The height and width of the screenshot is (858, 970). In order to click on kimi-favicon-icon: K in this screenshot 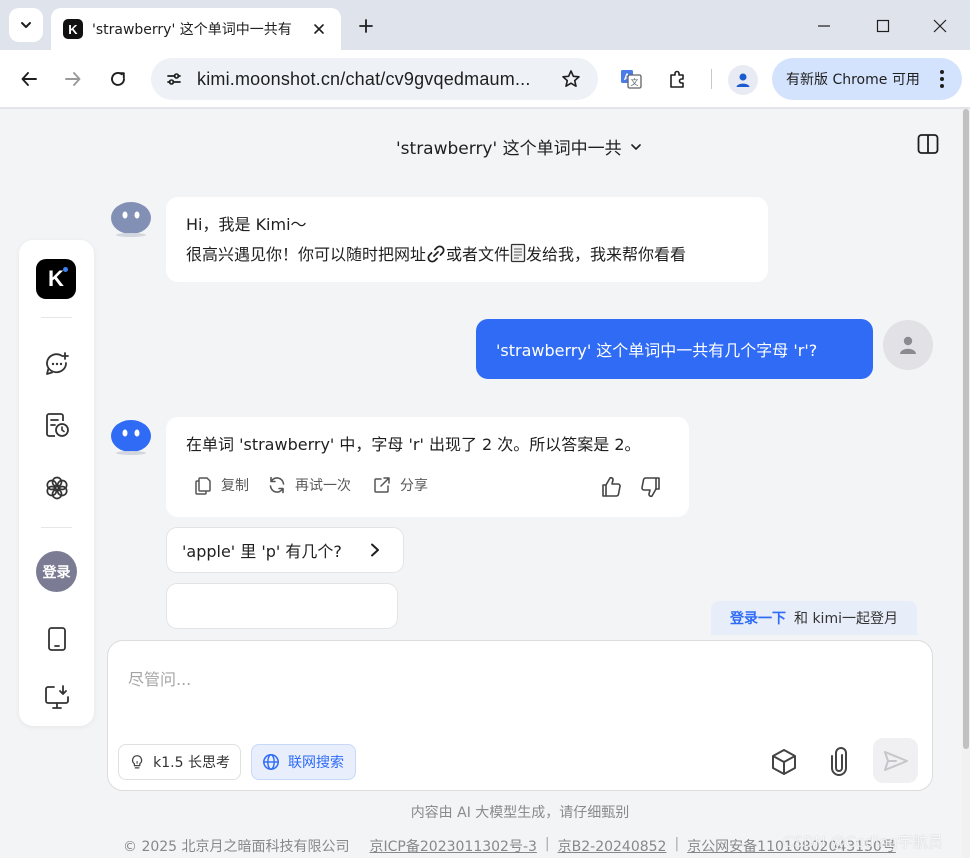, I will do `click(73, 29)`.